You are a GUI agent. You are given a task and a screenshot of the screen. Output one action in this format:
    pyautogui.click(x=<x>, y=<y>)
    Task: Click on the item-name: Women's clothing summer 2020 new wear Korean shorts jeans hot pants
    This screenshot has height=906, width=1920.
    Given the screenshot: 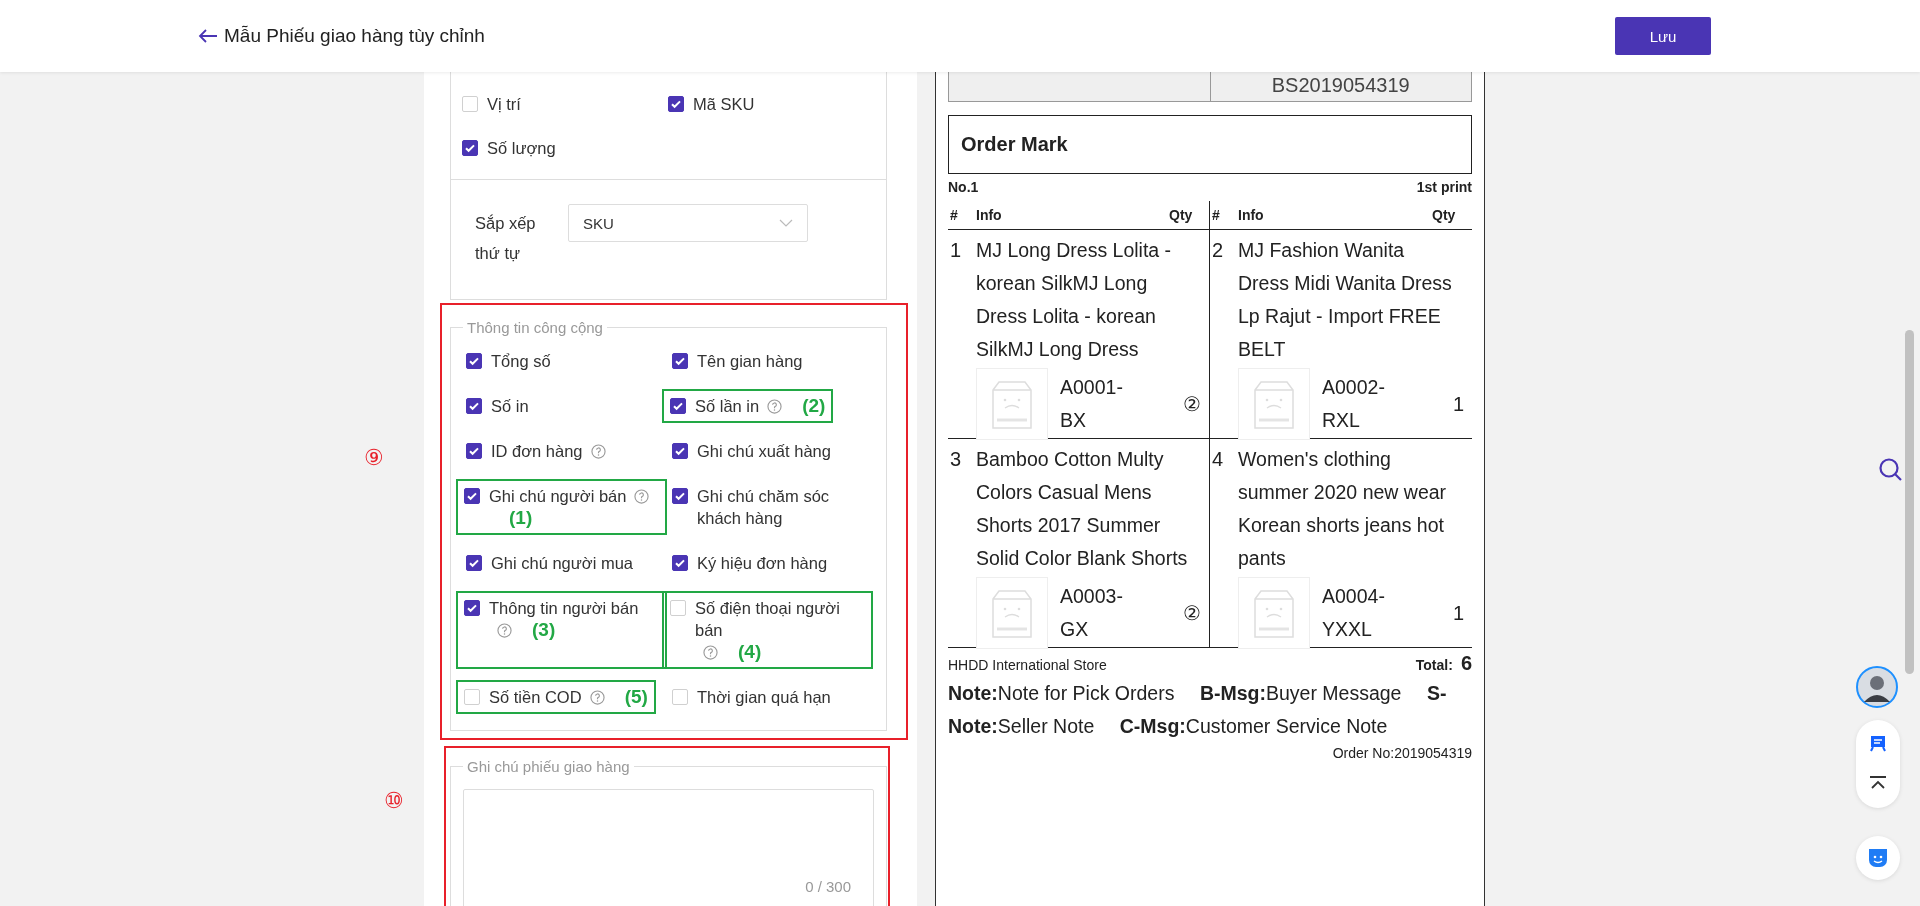 What is the action you would take?
    pyautogui.click(x=1343, y=509)
    